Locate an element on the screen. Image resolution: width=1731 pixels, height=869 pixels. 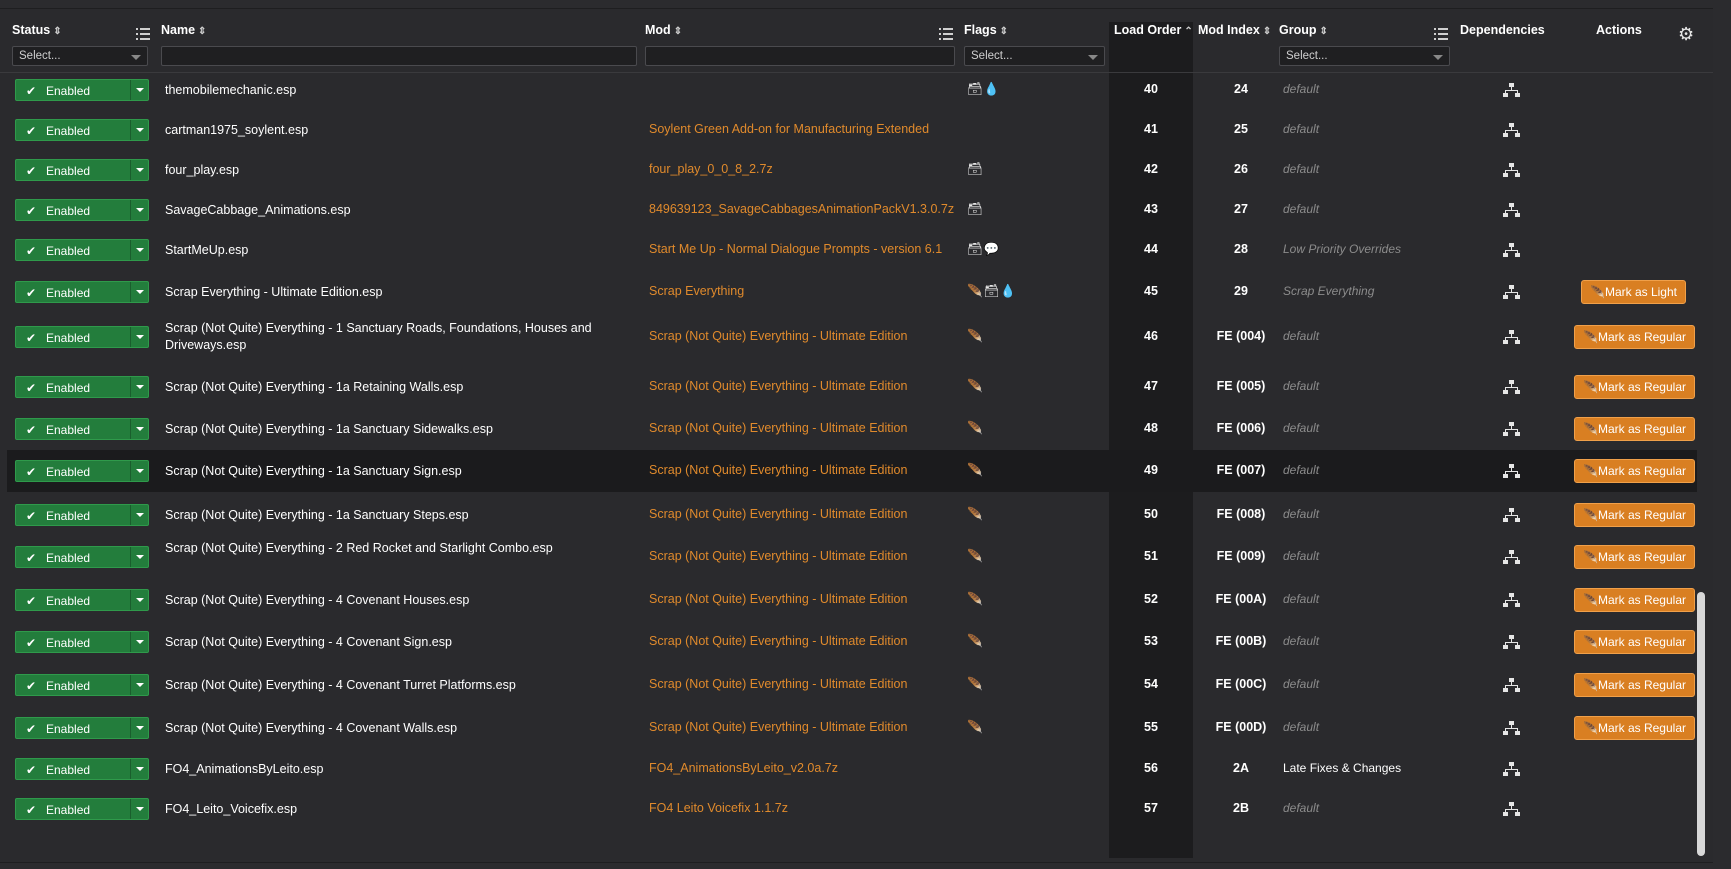
mod-link: four_play_0_0_8_2.7z is located at coordinates (711, 169).